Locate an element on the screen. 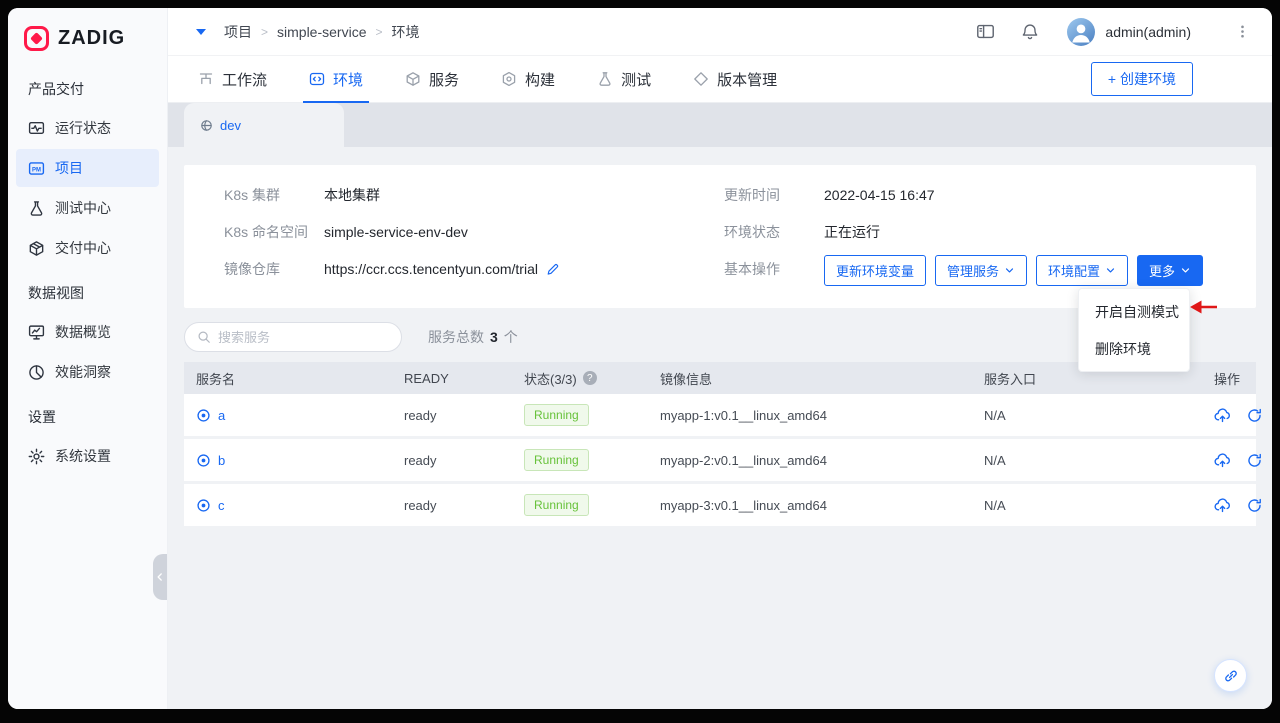  tab-version-management: 版本管理 is located at coordinates (735, 79).